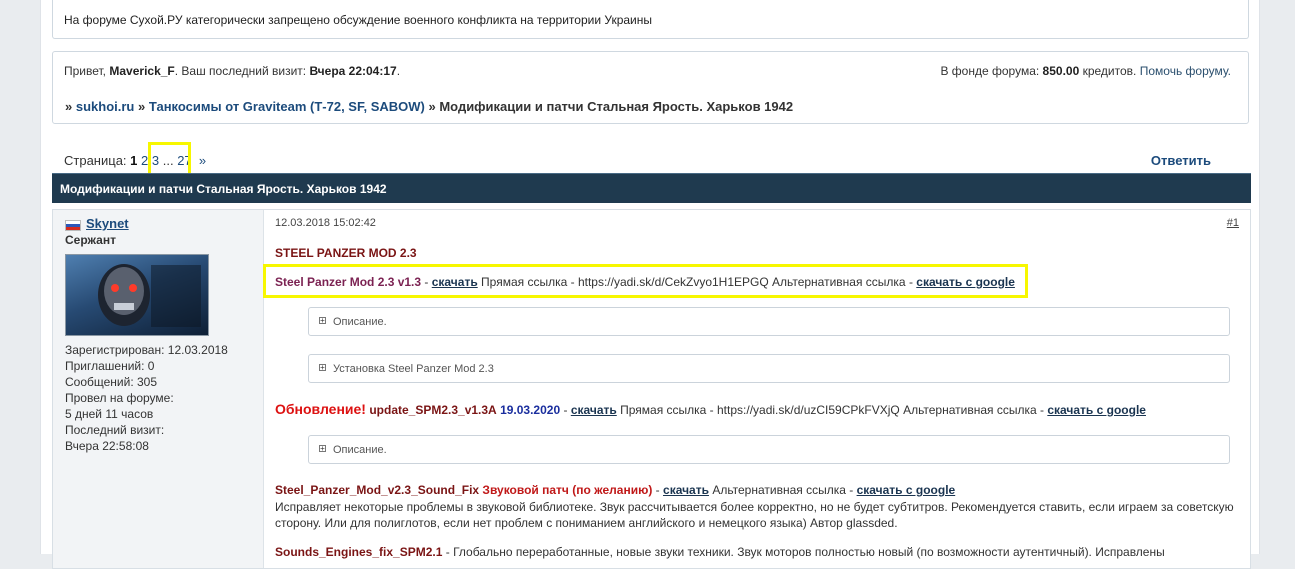  Describe the element at coordinates (146, 350) in the screenshot. I see `author-registered: Зарегистрирован: 12.03.2018` at that location.